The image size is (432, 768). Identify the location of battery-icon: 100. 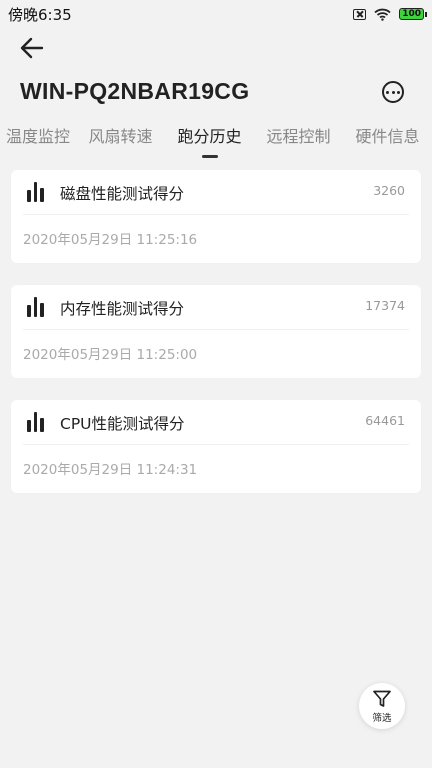
(413, 14).